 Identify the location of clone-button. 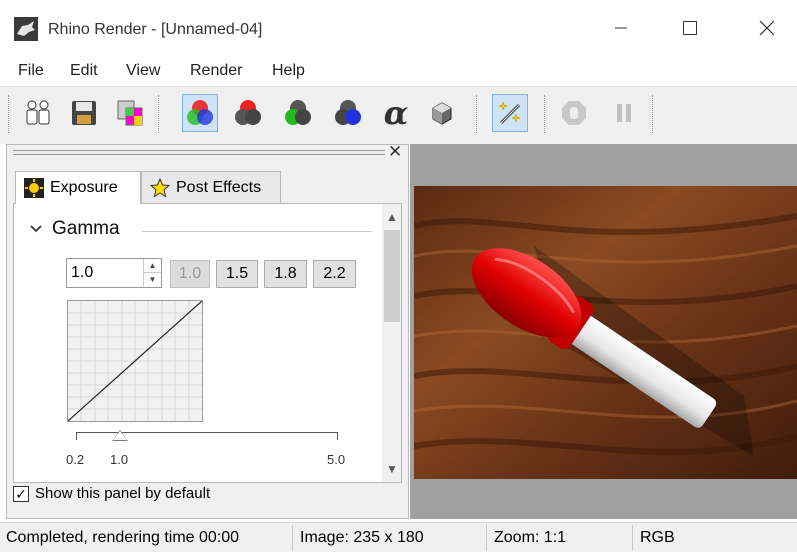
(38, 113).